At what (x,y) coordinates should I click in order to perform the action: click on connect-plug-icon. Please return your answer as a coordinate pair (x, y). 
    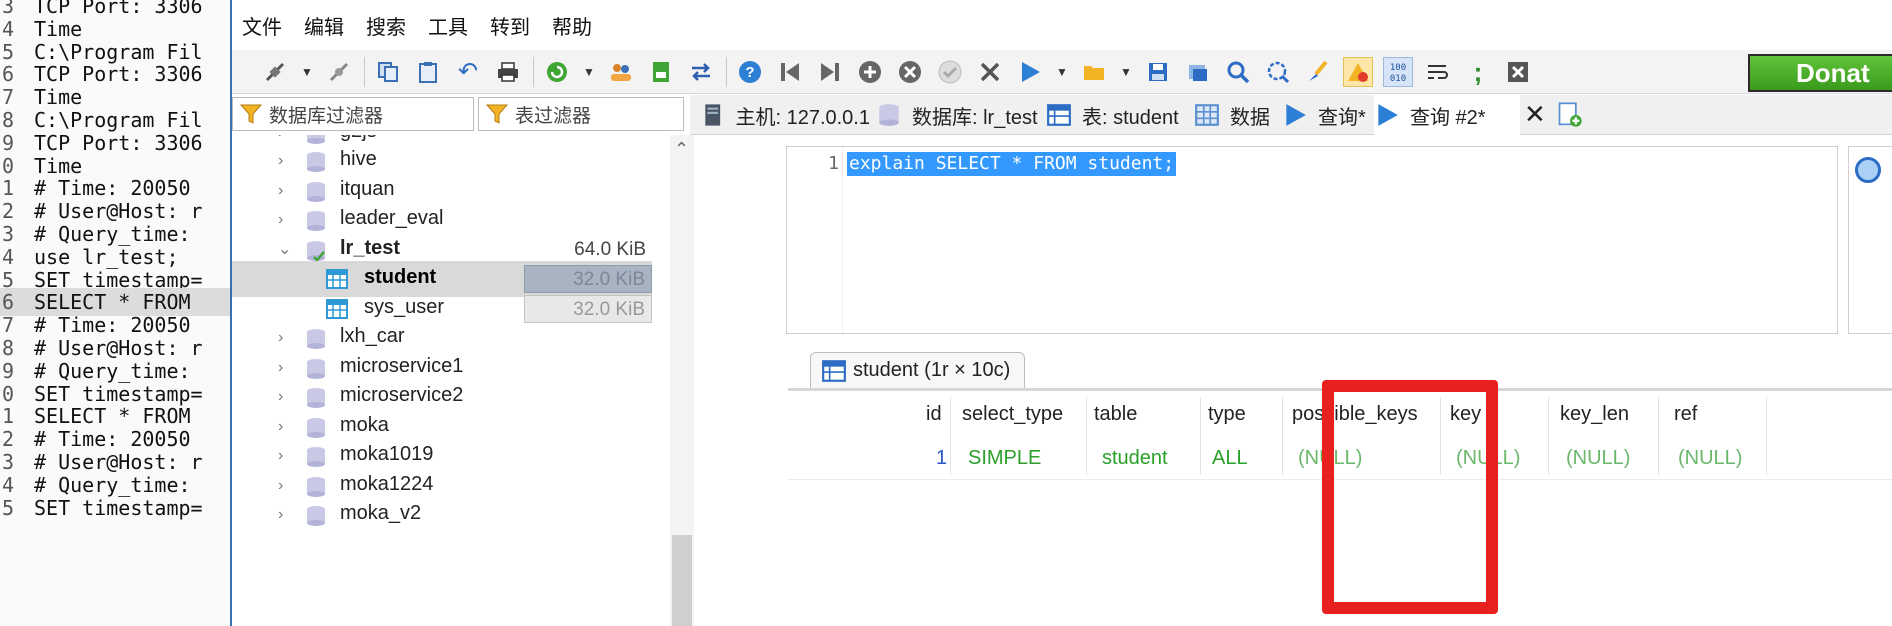
    Looking at the image, I should click on (275, 72).